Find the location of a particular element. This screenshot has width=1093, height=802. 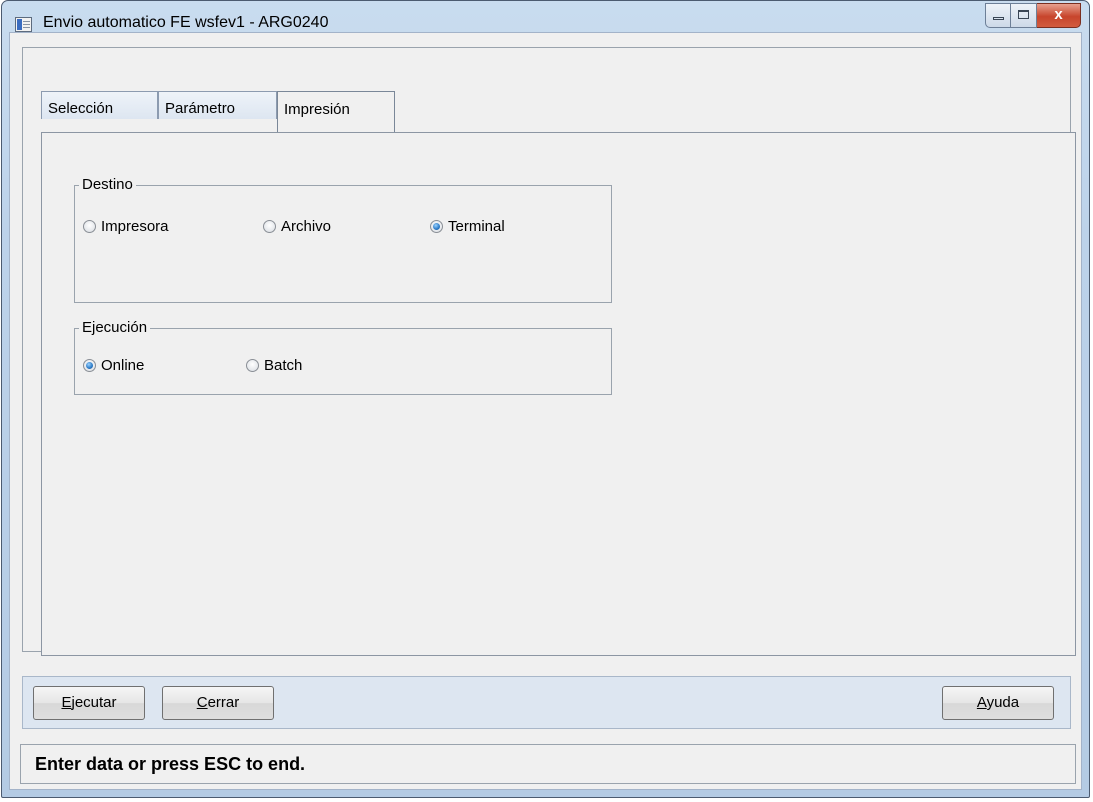

destino-group-label: Destino is located at coordinates (107, 185).